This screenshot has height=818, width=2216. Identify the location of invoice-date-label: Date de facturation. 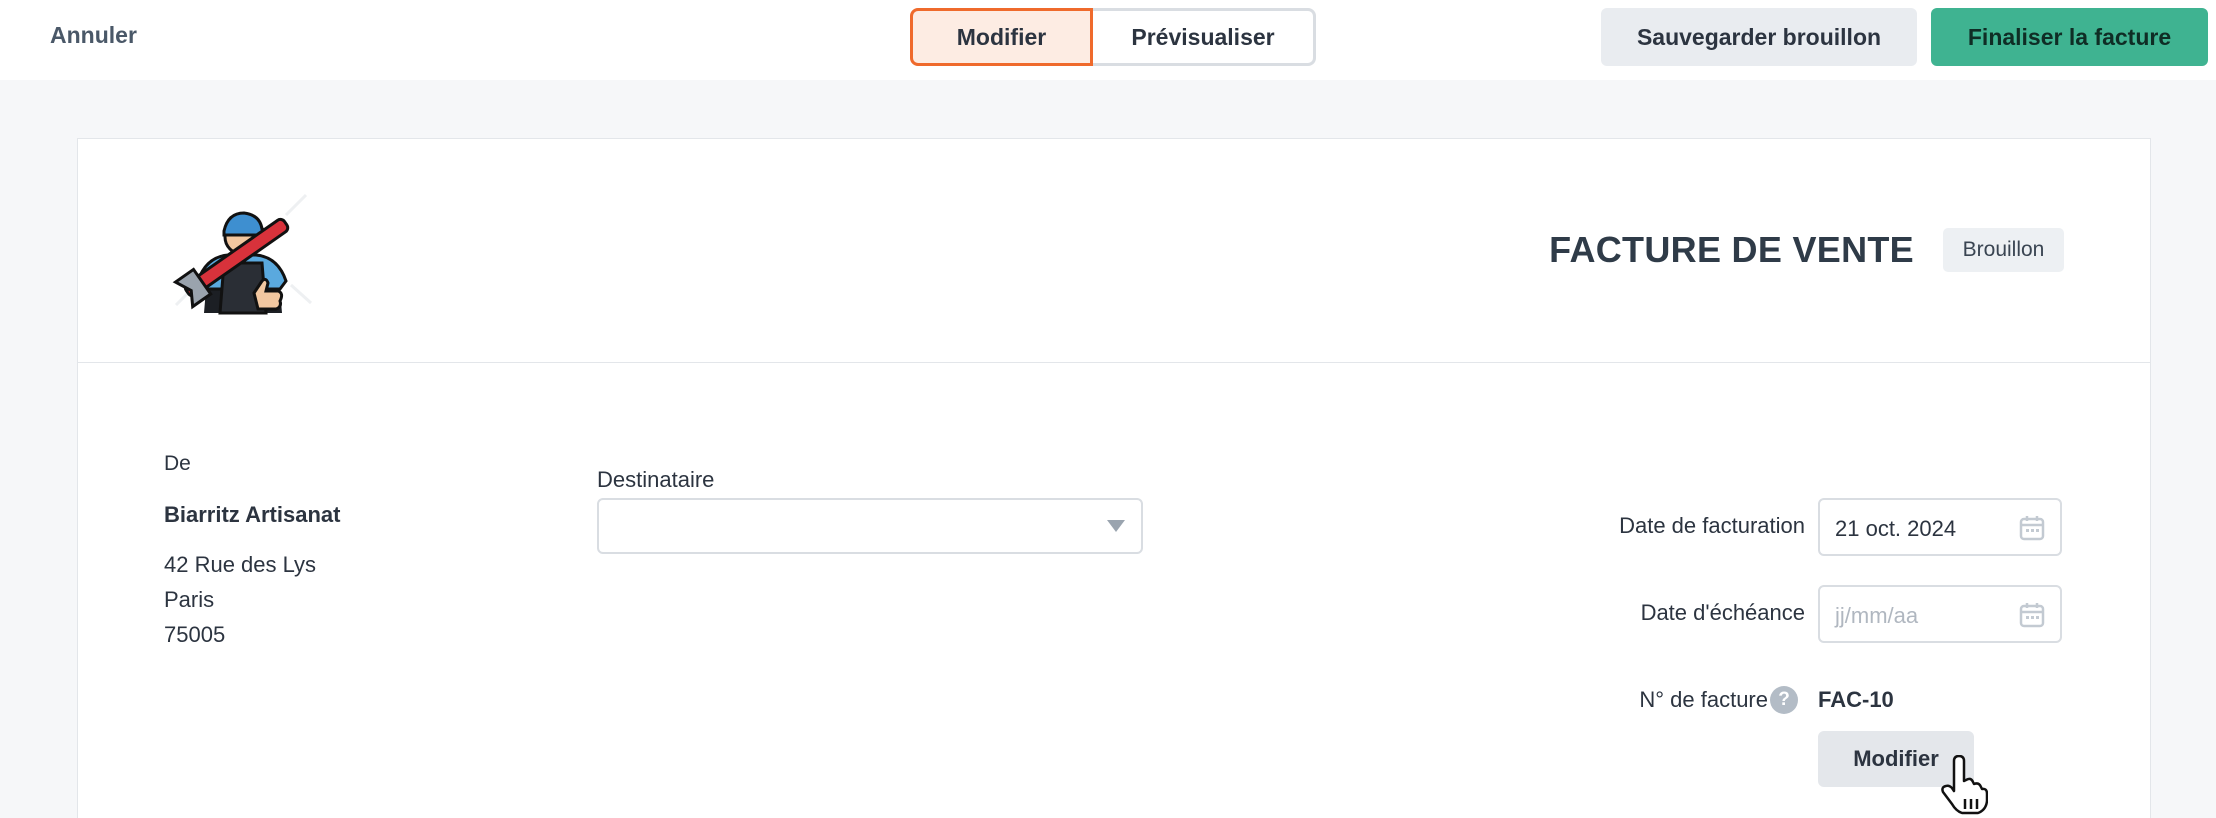
(1712, 525).